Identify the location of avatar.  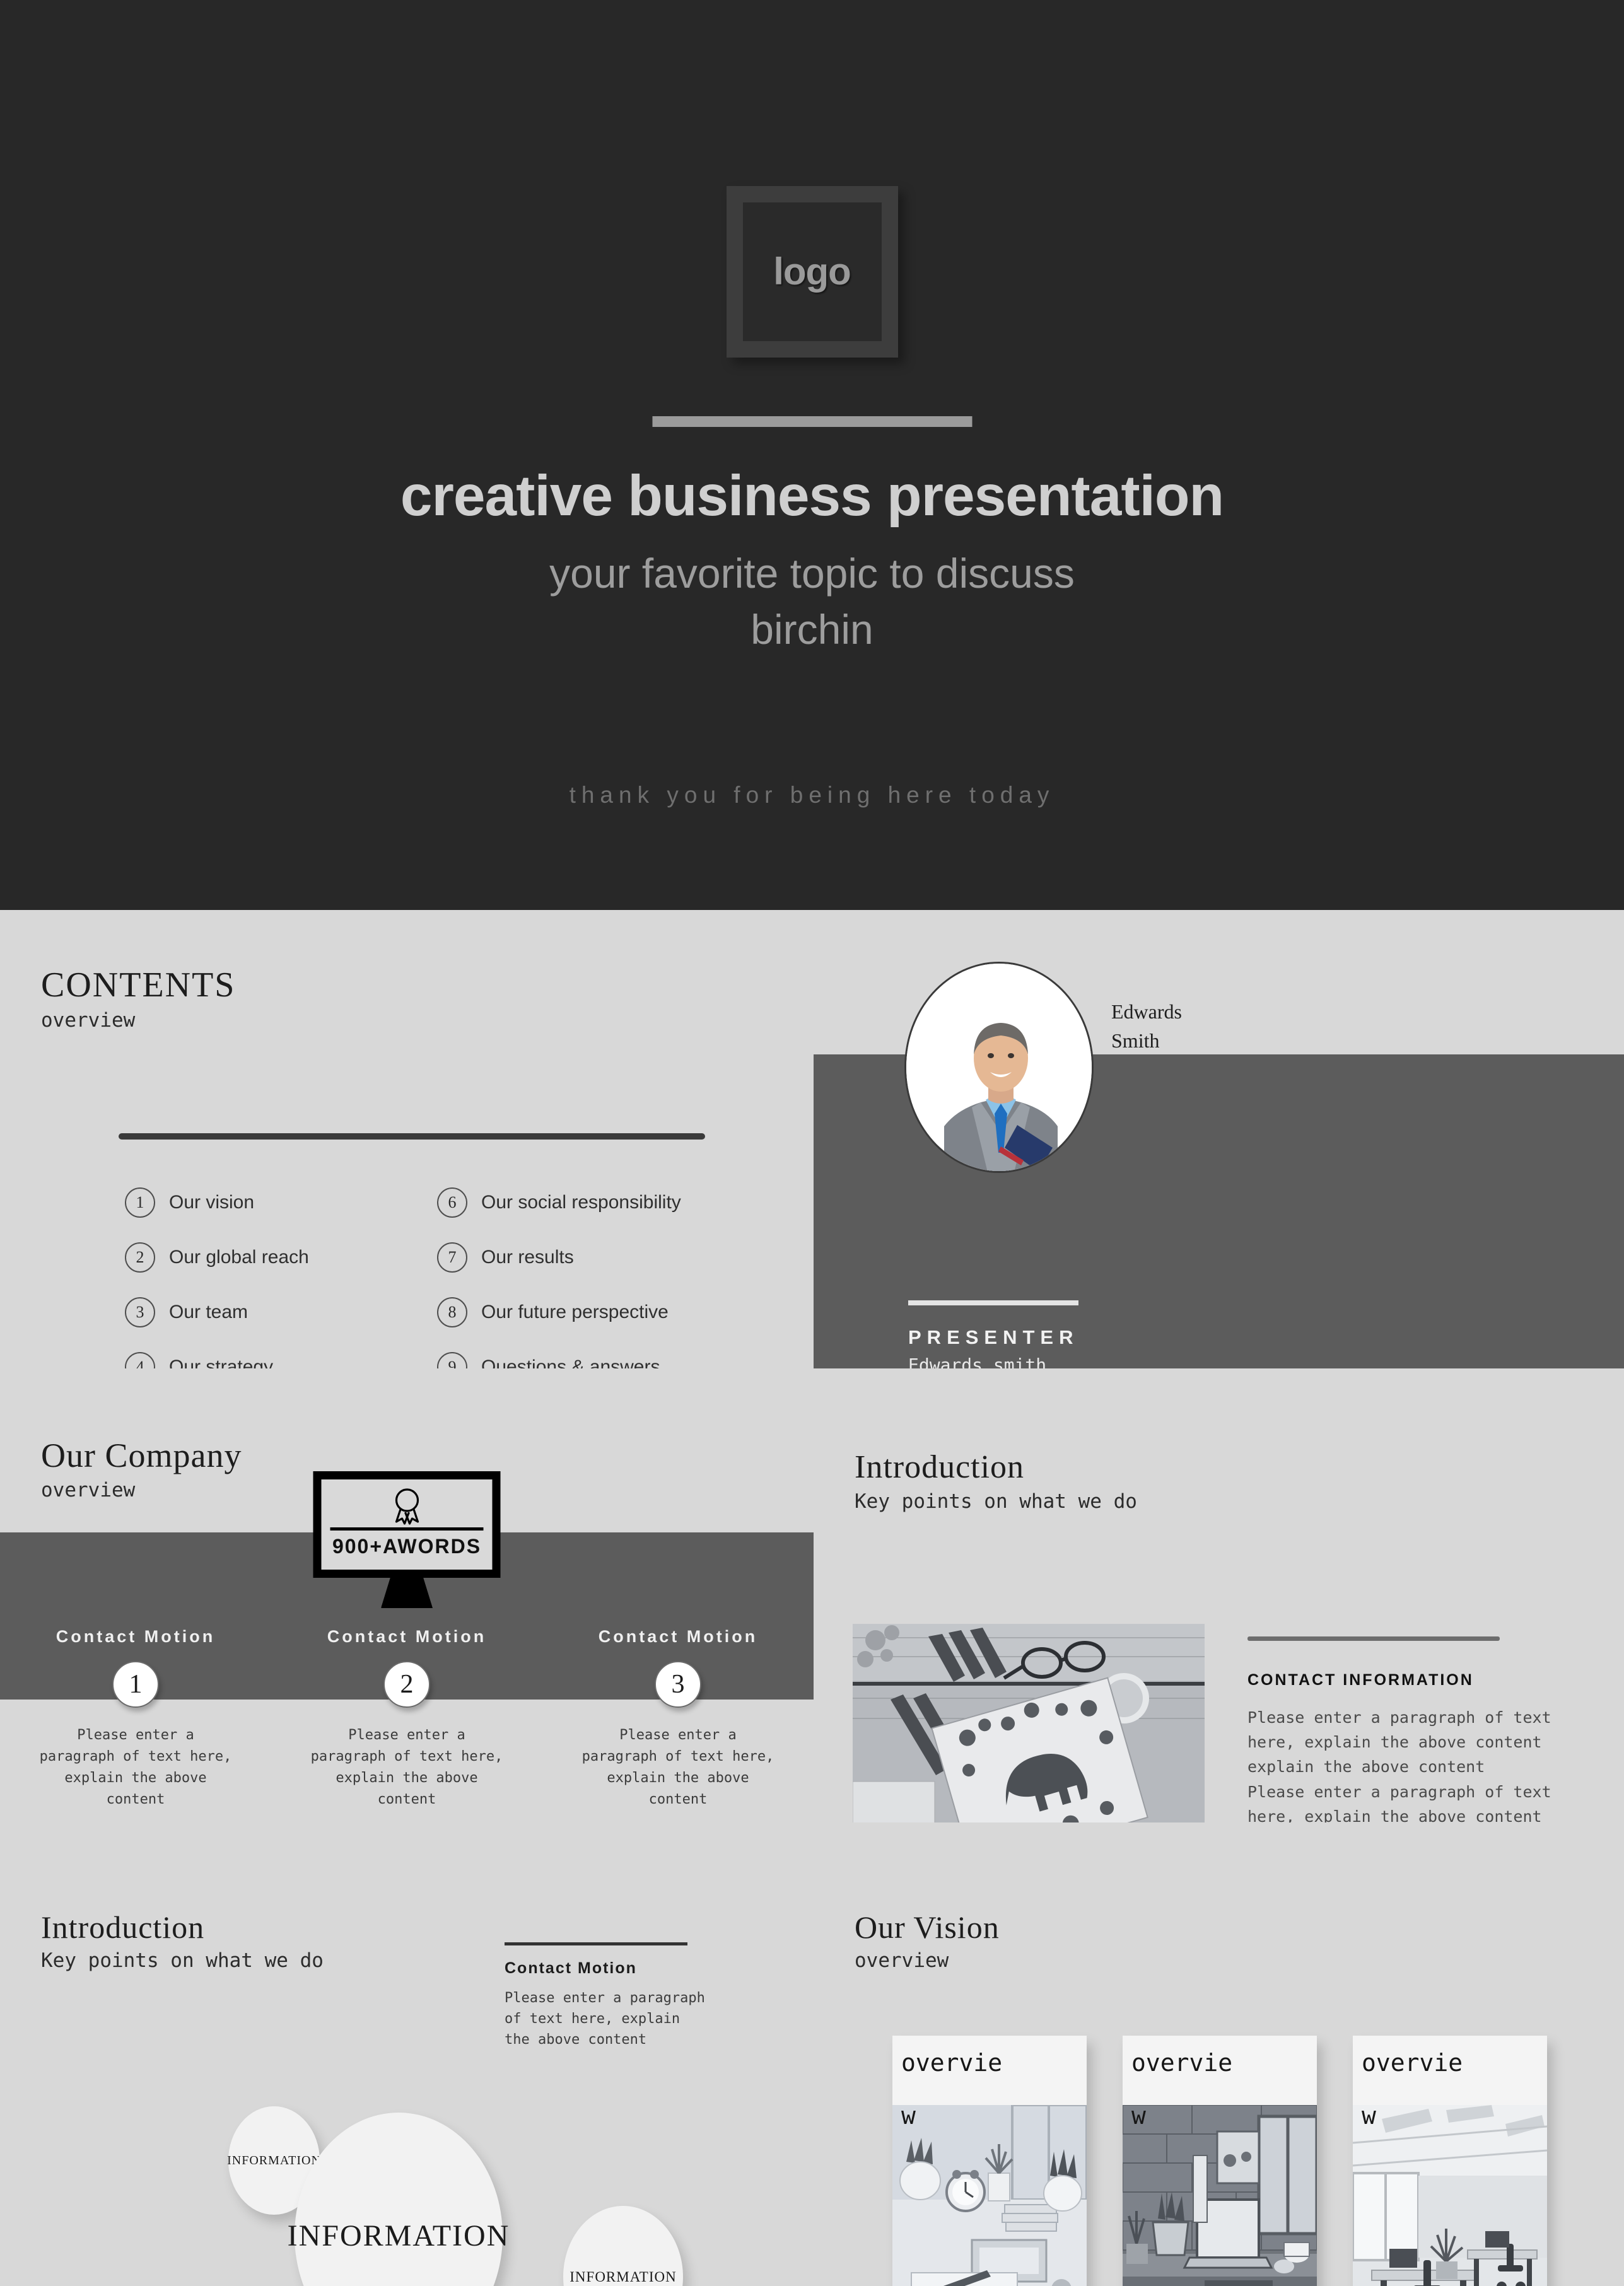
(999, 1067).